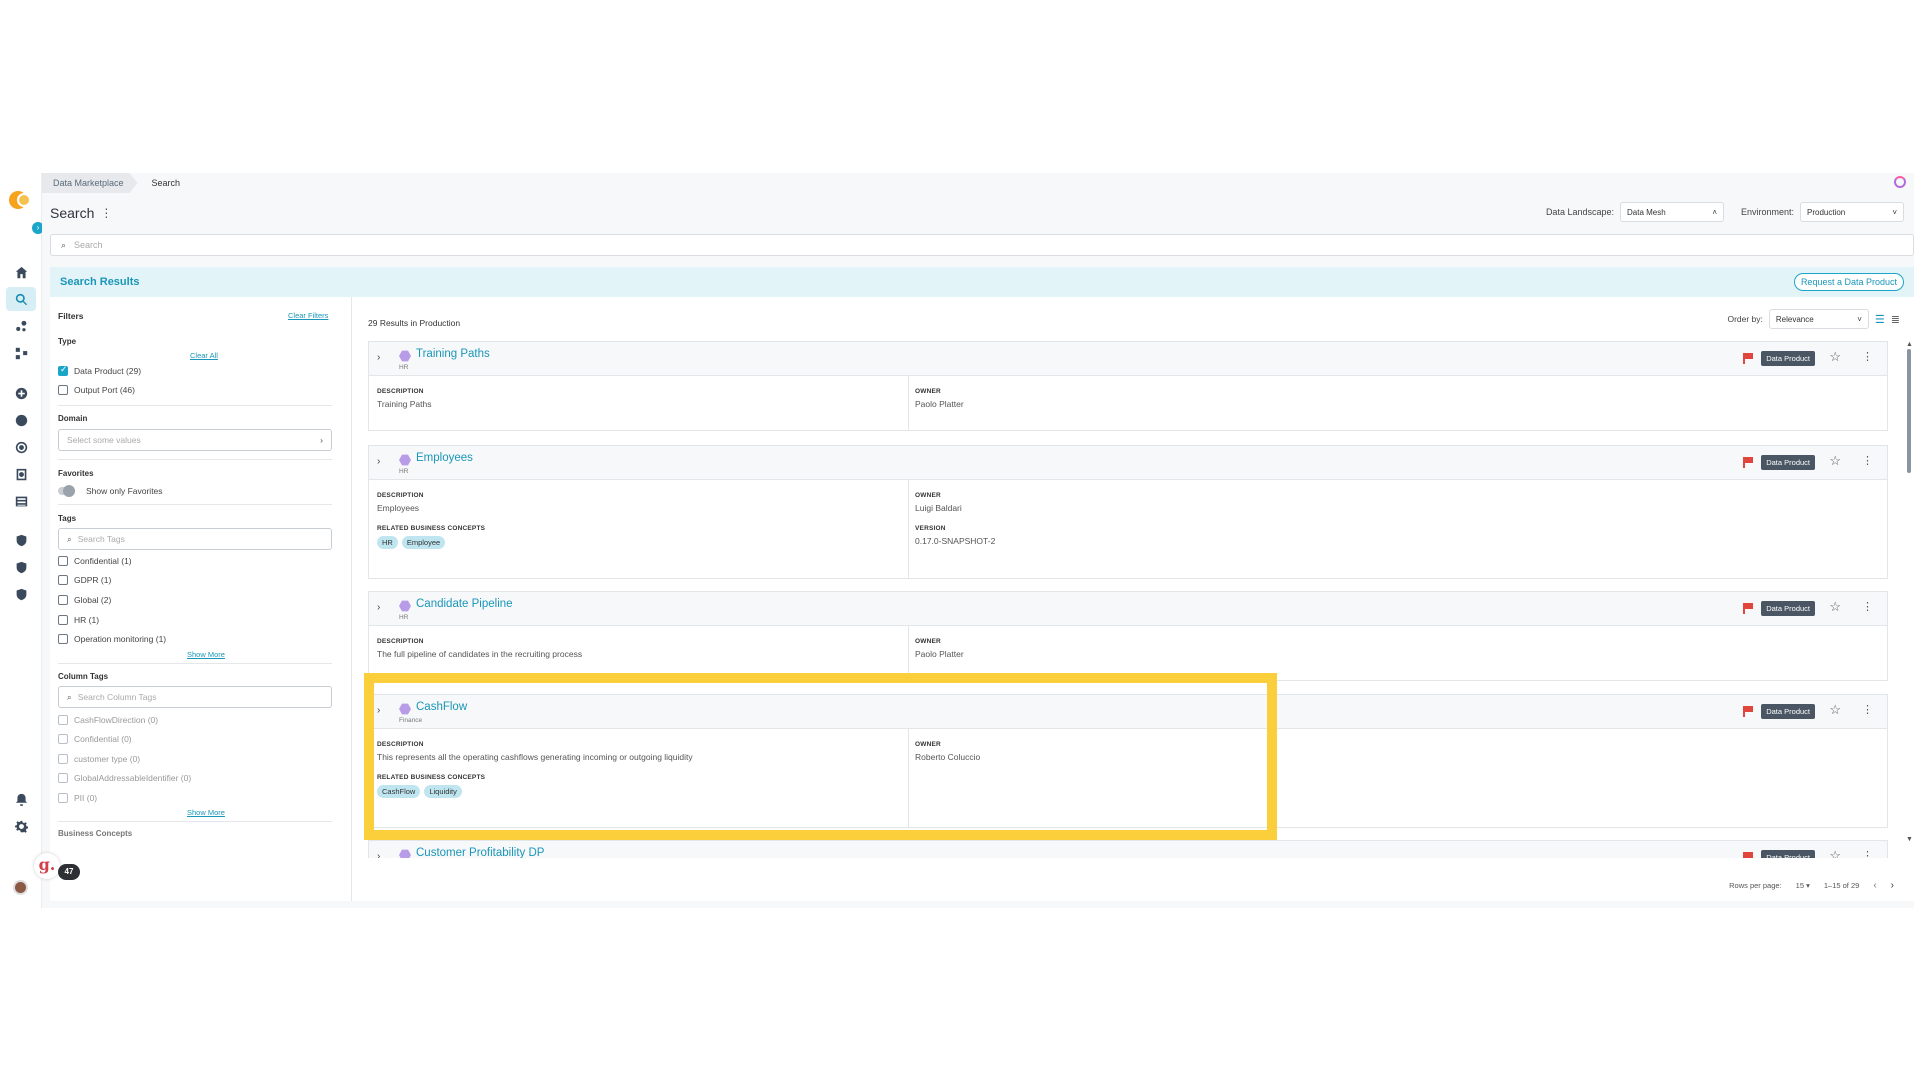 Image resolution: width=1920 pixels, height=1080 pixels. What do you see at coordinates (72, 213) in the screenshot?
I see `page-title-text: Search` at bounding box center [72, 213].